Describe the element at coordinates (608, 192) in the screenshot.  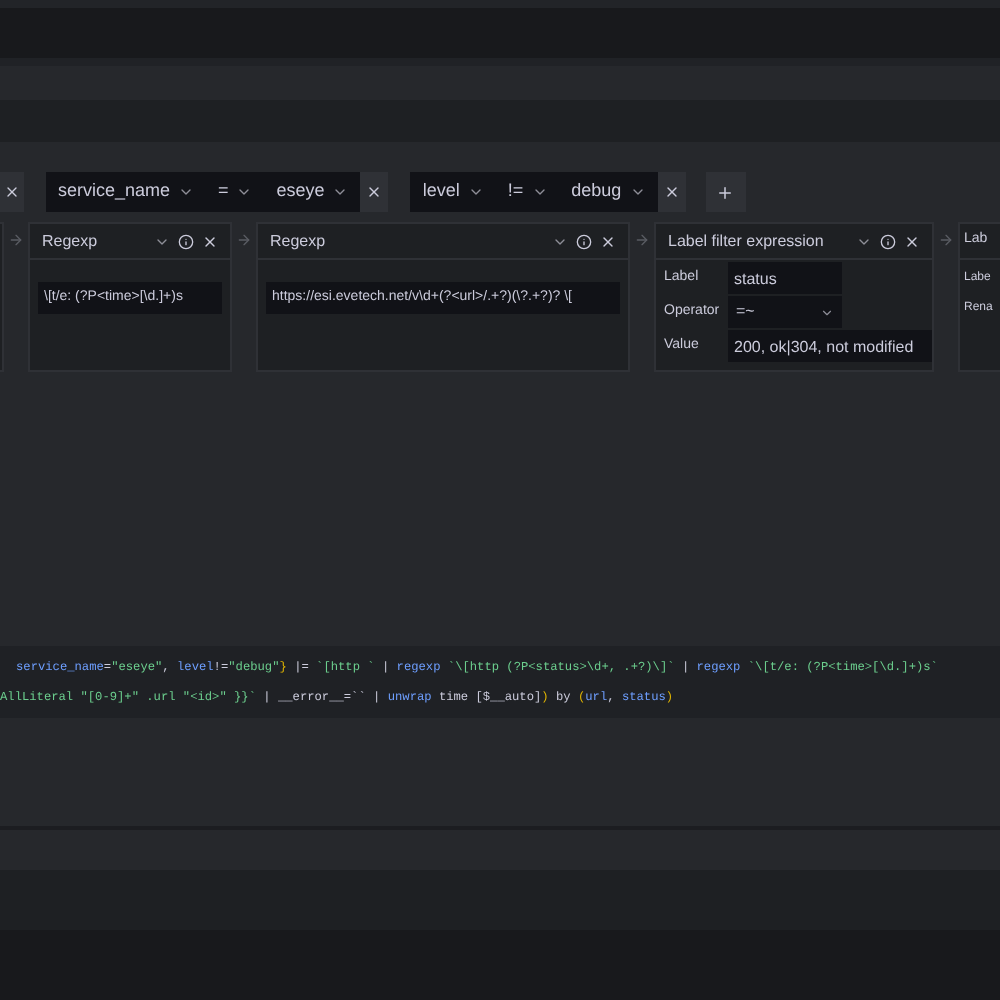
I see `value-select: debug` at that location.